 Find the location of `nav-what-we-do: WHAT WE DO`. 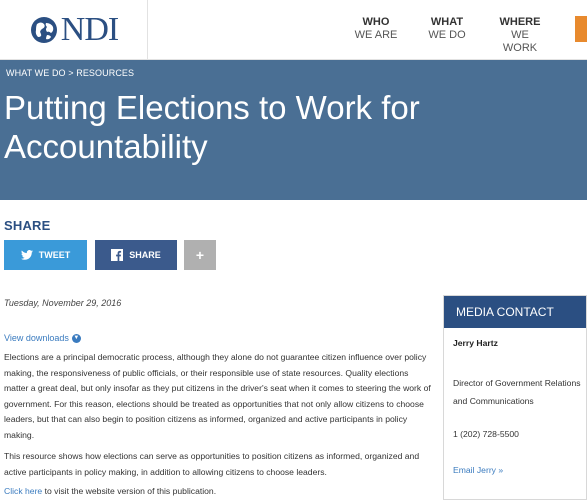

nav-what-we-do: WHAT WE DO is located at coordinates (447, 29).